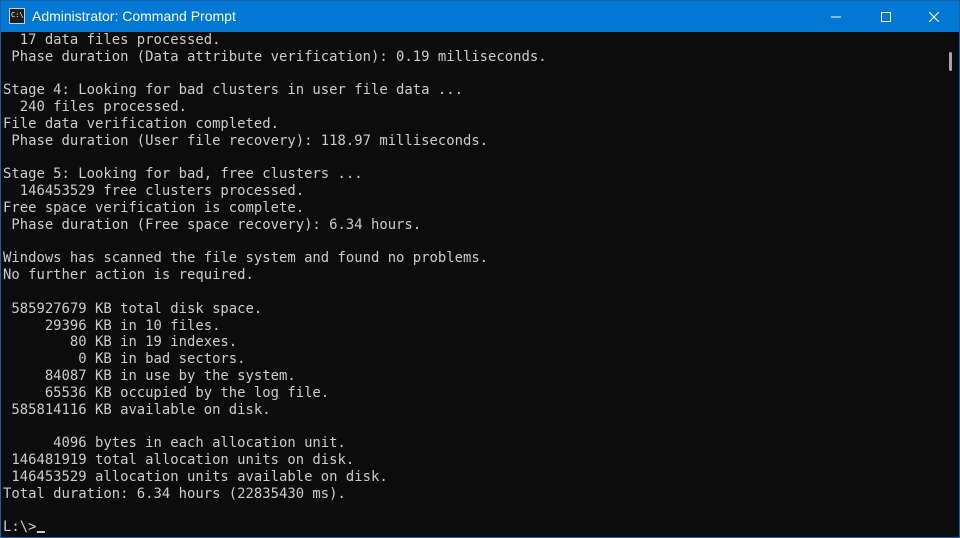 This screenshot has width=960, height=538. I want to click on scrollbar-thumb, so click(950, 61).